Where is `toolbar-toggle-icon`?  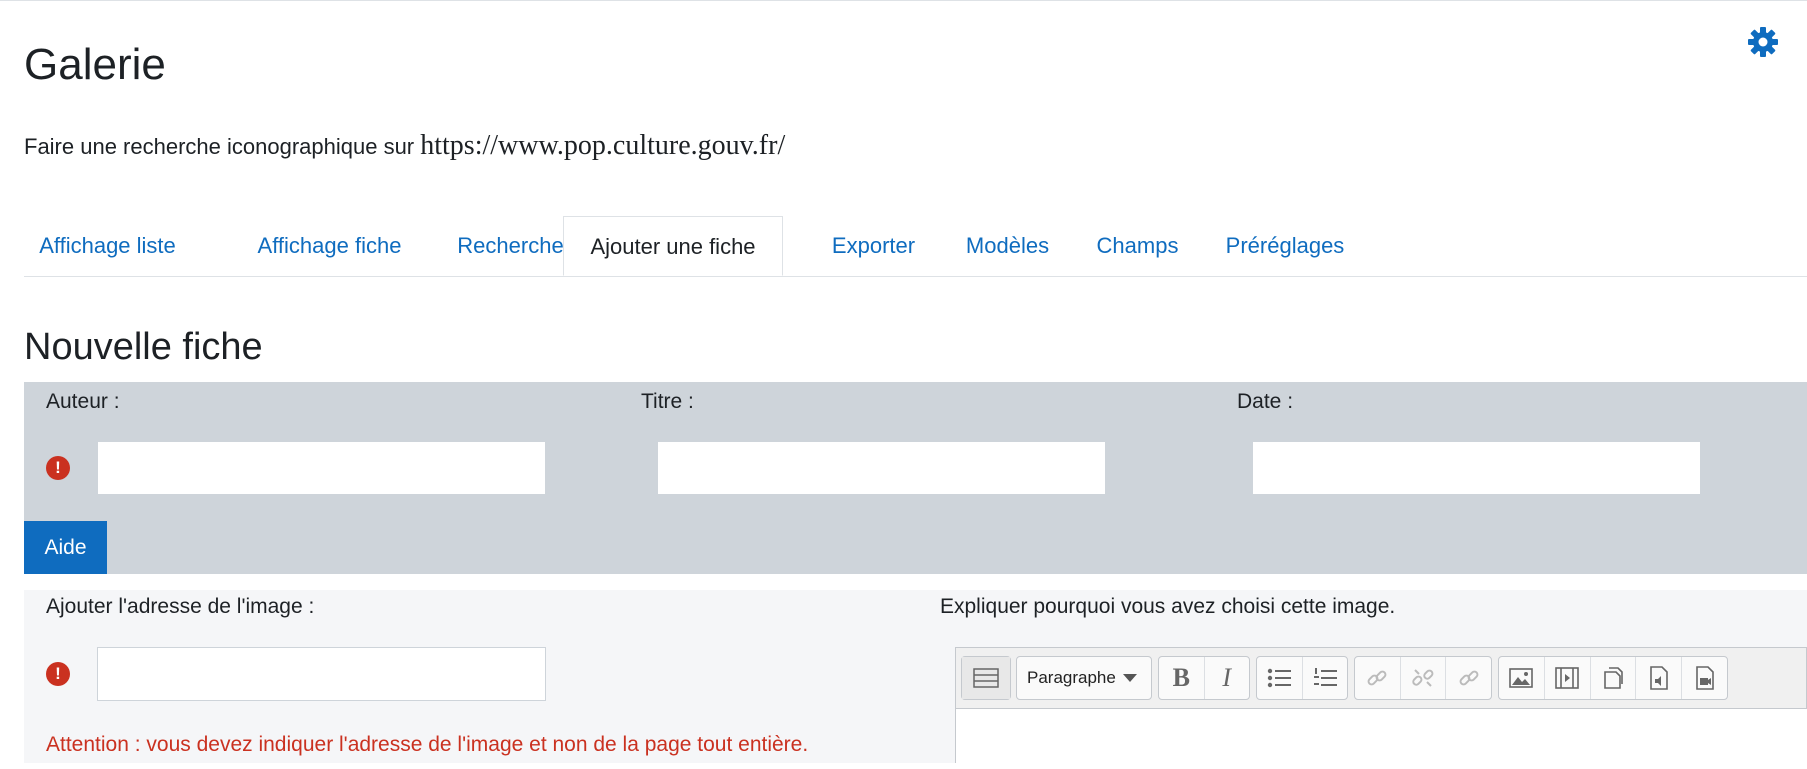 toolbar-toggle-icon is located at coordinates (986, 678).